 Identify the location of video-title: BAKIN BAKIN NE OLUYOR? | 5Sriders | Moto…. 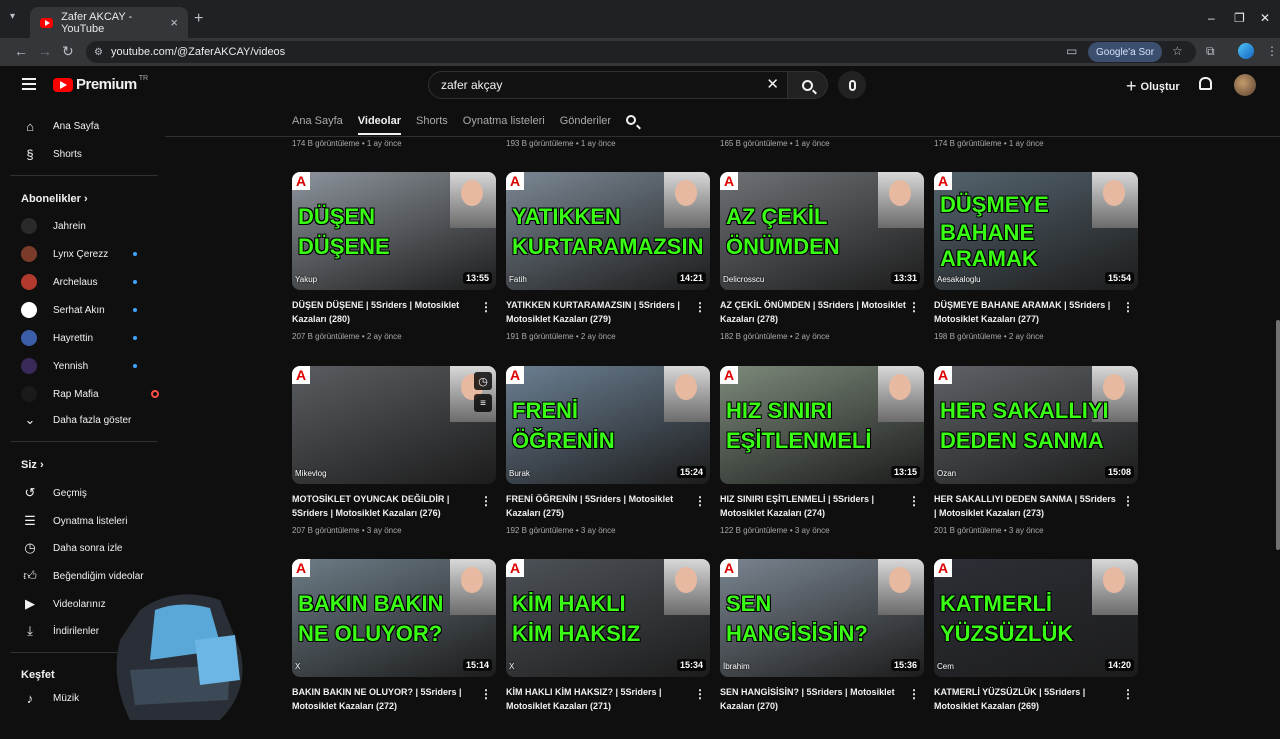
(385, 699).